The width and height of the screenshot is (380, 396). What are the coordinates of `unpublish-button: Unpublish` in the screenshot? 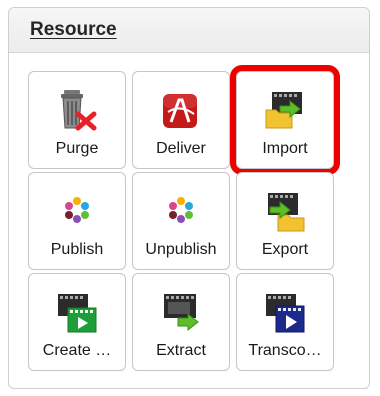 It's located at (181, 221).